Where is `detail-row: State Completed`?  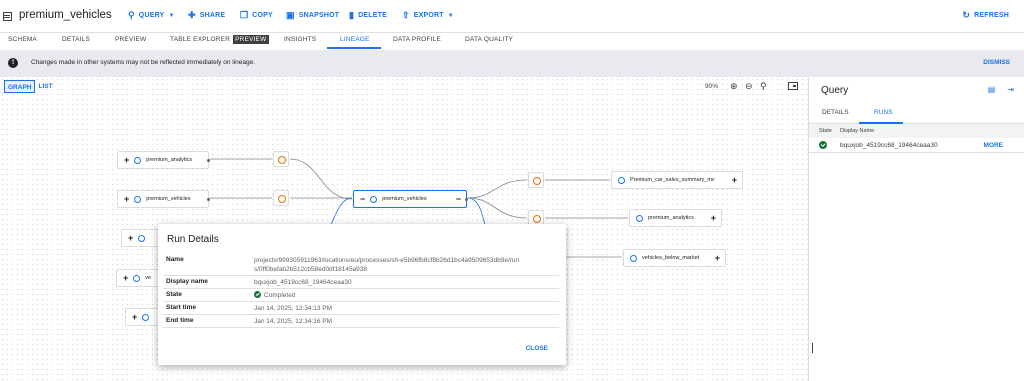 detail-row: State Completed is located at coordinates (361, 295).